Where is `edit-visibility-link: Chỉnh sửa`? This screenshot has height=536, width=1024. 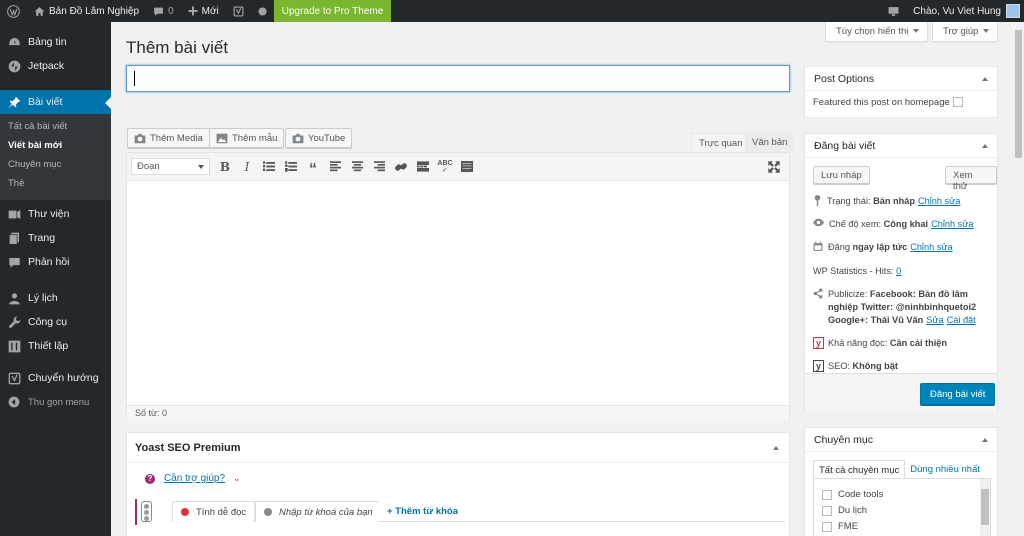 edit-visibility-link: Chỉnh sửa is located at coordinates (952, 224).